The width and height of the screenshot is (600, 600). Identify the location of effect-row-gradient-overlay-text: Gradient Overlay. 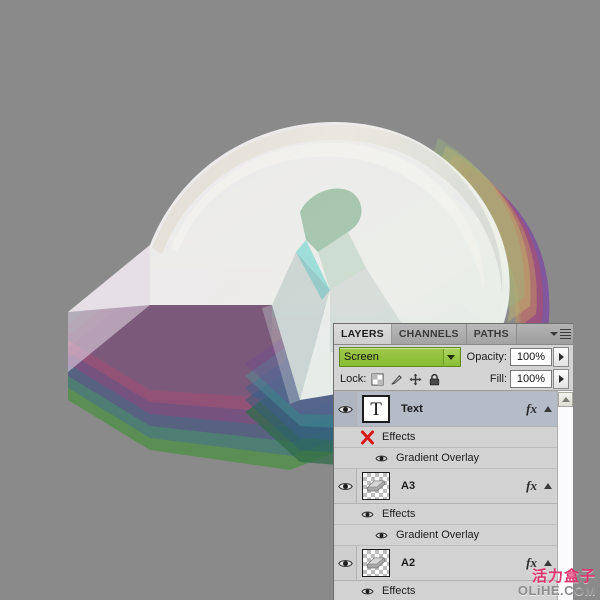
(445, 458).